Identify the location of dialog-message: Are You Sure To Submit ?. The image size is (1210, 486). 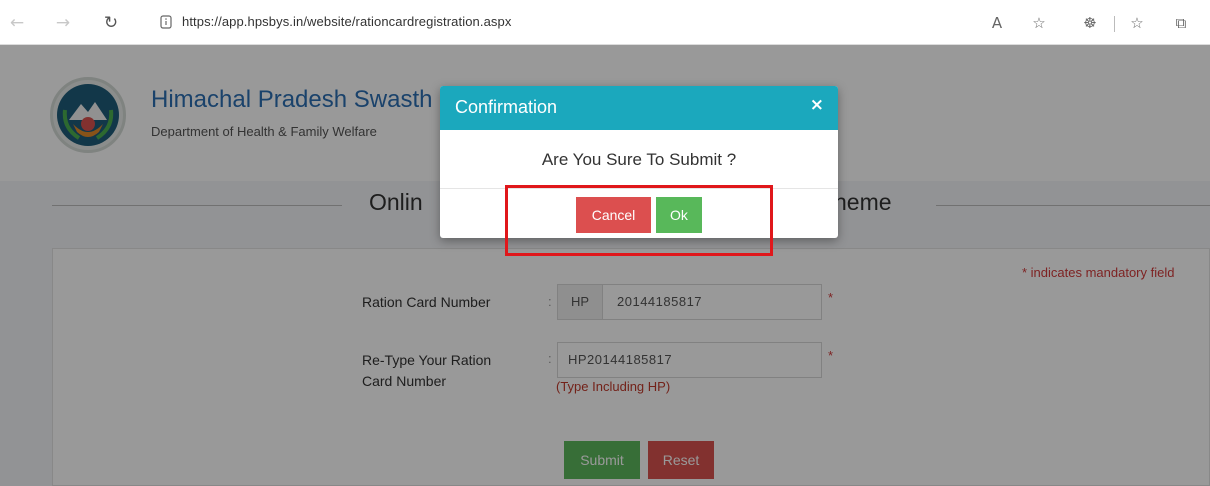
(639, 159).